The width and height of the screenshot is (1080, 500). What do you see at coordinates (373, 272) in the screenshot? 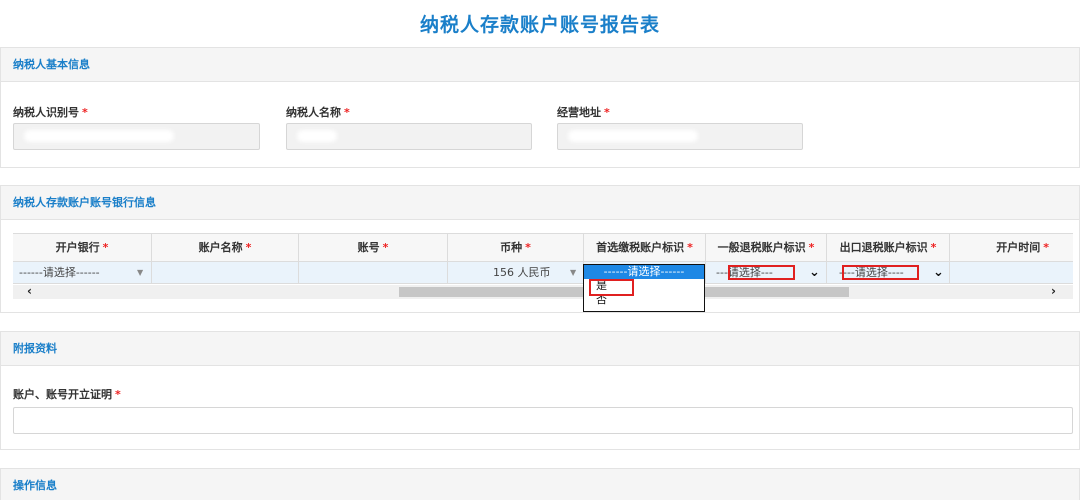
I see `account-number-cell` at bounding box center [373, 272].